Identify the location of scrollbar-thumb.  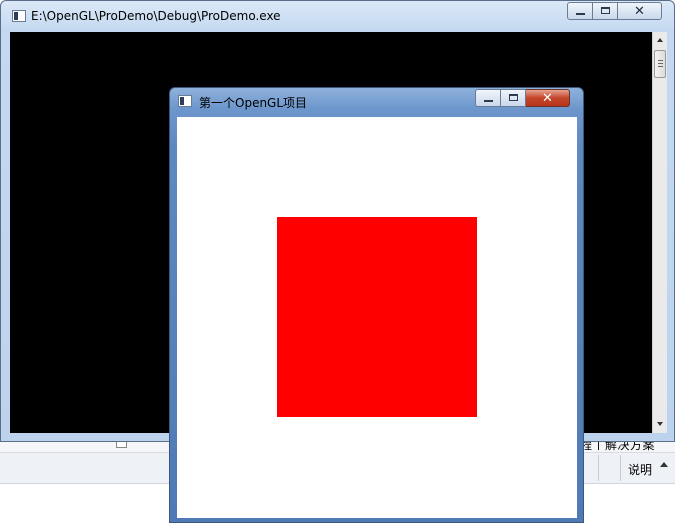
(660, 64).